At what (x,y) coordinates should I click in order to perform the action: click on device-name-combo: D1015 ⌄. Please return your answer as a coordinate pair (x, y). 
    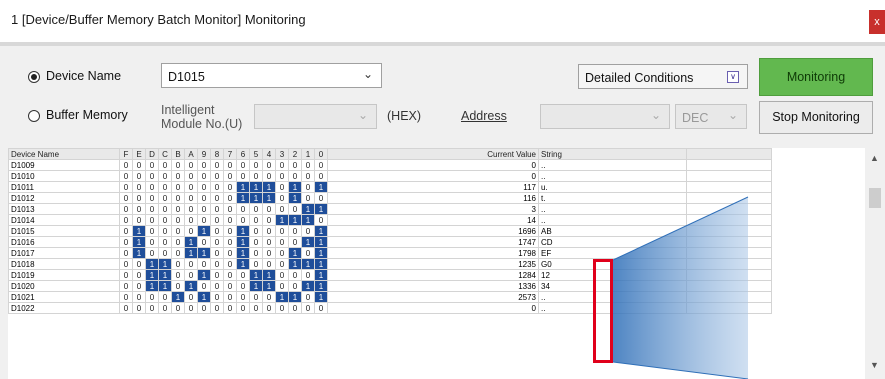
    Looking at the image, I should click on (271, 75).